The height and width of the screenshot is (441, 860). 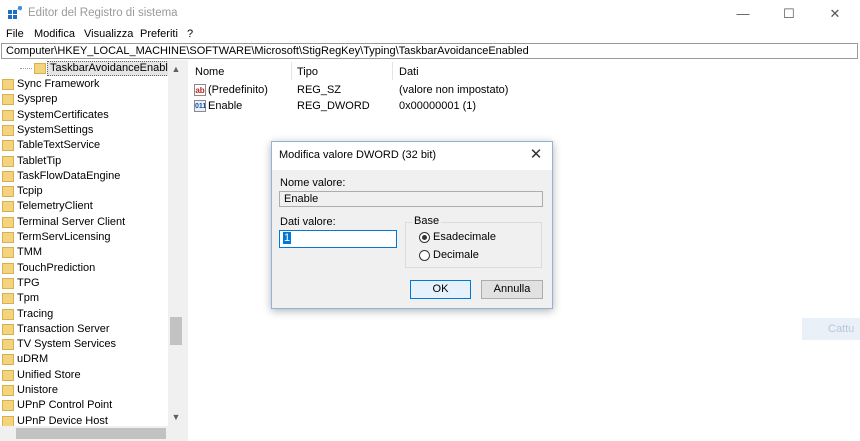 I want to click on value-data-input: 1, so click(x=338, y=239).